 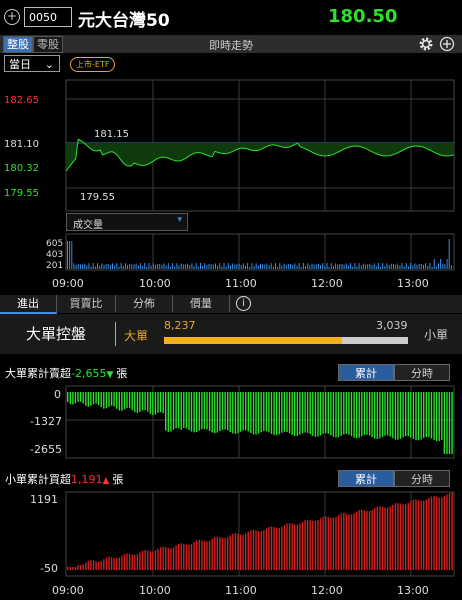 What do you see at coordinates (241, 590) in the screenshot?
I see `small-x-label-1100: 11:00` at bounding box center [241, 590].